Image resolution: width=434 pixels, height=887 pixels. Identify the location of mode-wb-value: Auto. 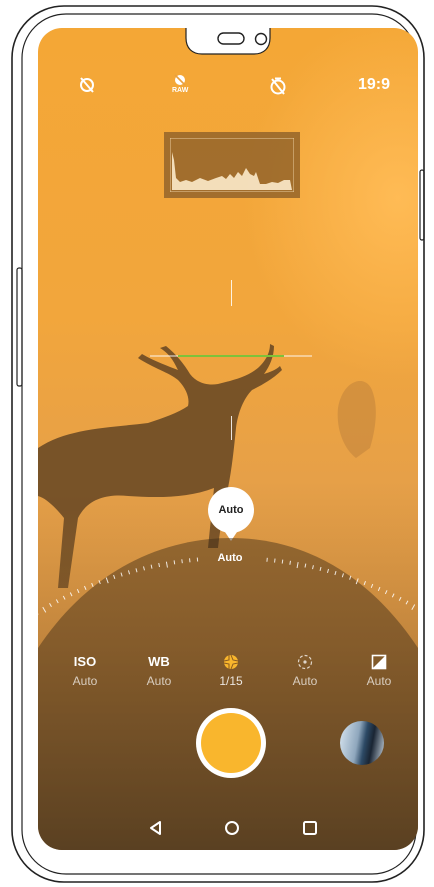
(159, 681).